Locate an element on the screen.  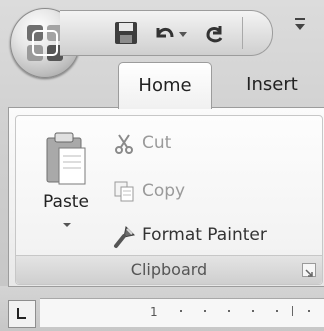
save-icon is located at coordinates (126, 33).